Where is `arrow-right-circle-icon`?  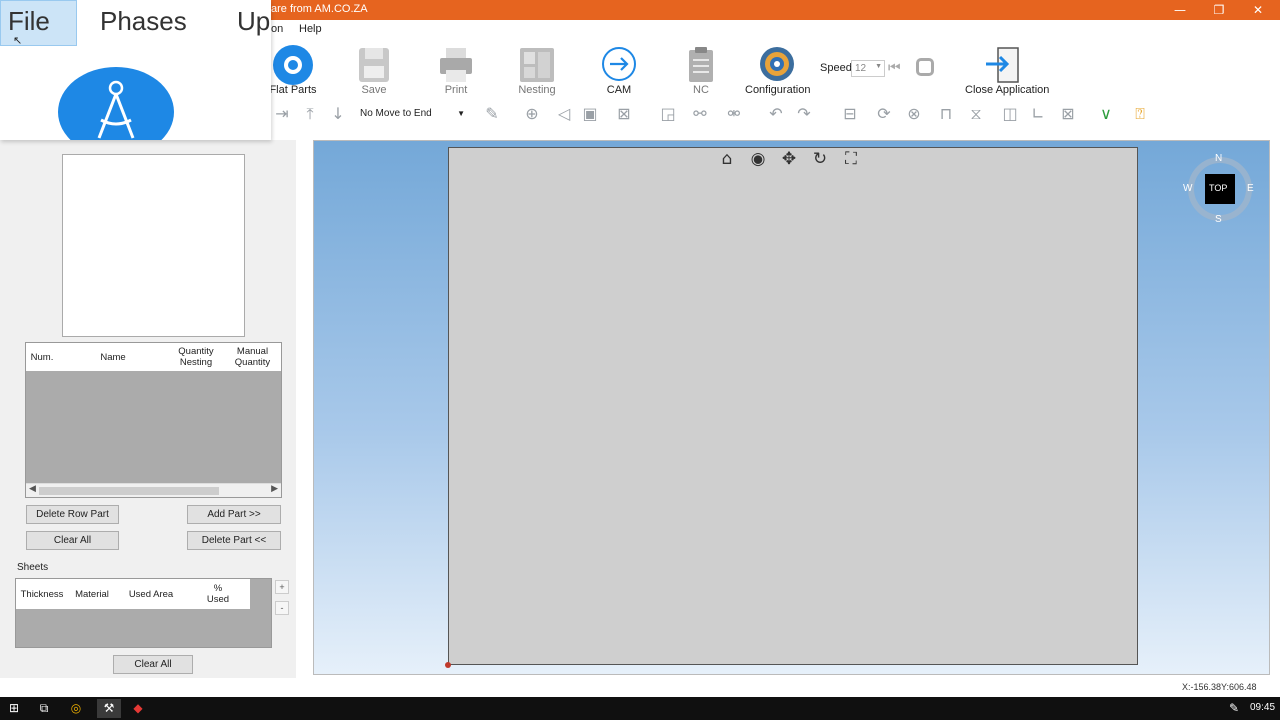 arrow-right-circle-icon is located at coordinates (619, 64).